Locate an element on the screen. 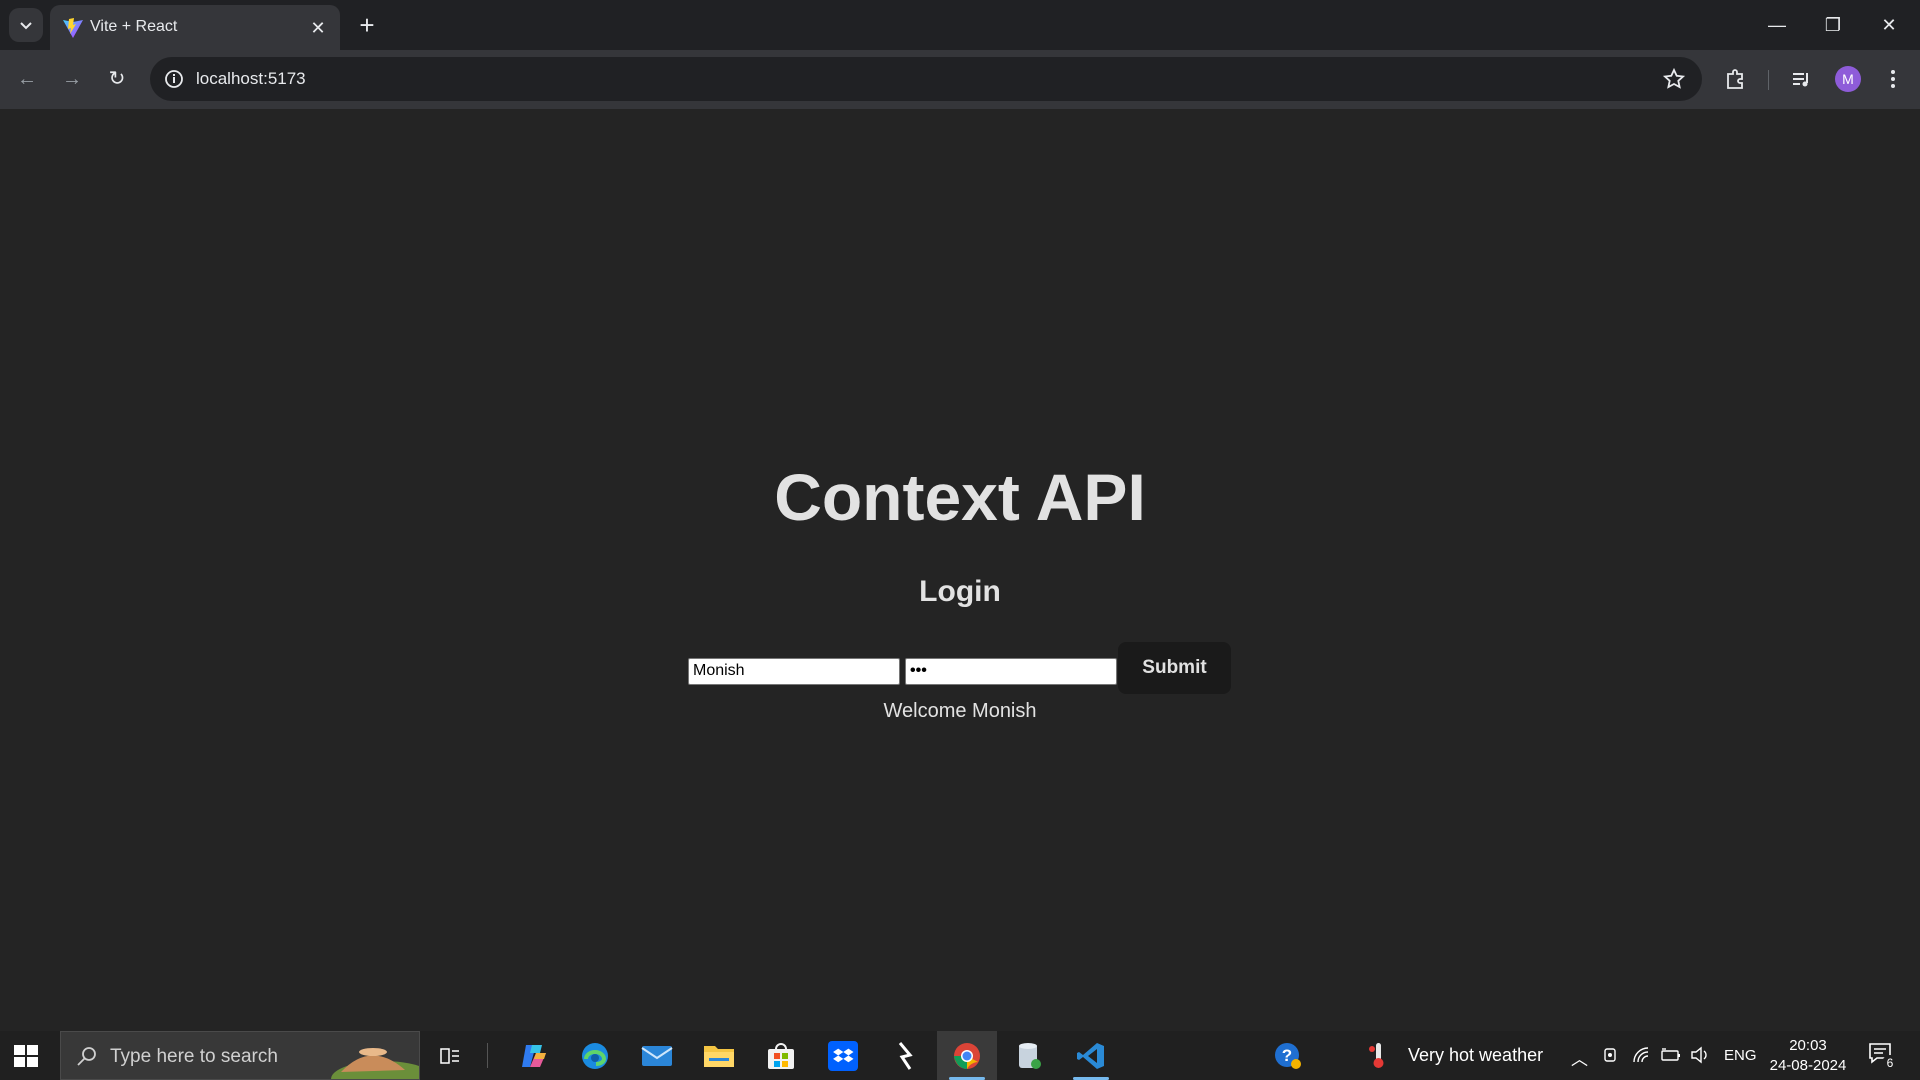  media-controls-icon is located at coordinates (1801, 79).